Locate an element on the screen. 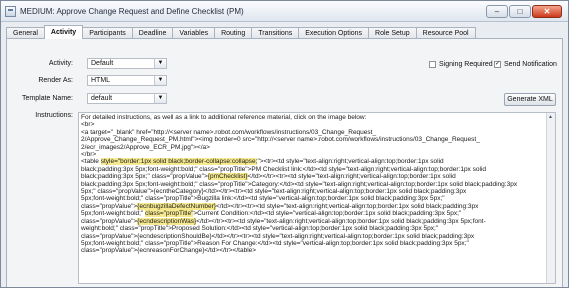 The width and height of the screenshot is (569, 288). render-as-label: Render As: is located at coordinates (55, 80).